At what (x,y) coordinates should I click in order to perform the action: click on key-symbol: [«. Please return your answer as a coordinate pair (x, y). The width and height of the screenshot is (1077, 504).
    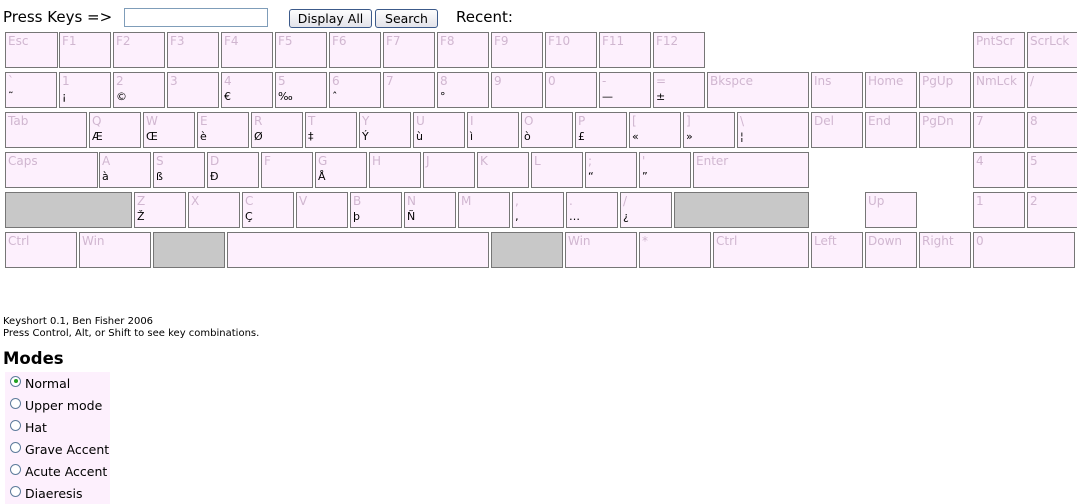
    Looking at the image, I should click on (655, 130).